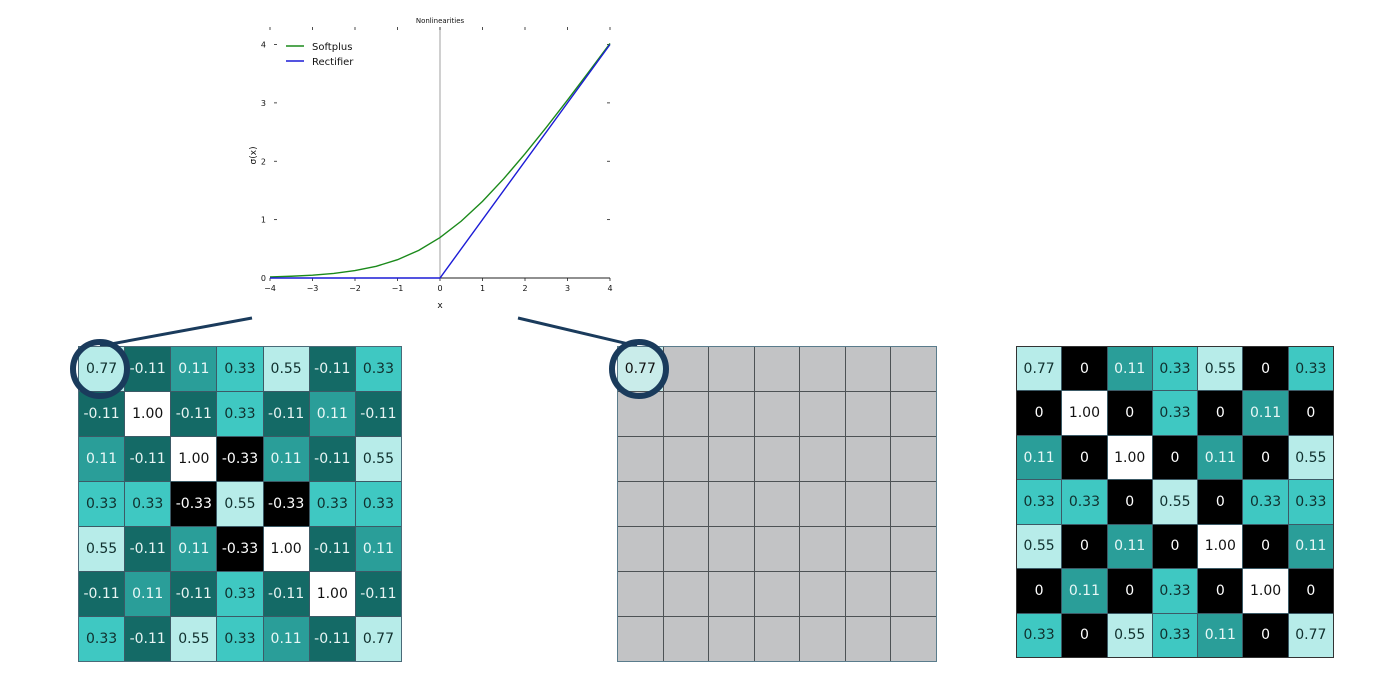  Describe the element at coordinates (482, 288) in the screenshot. I see `x-tick-label: 1` at that location.